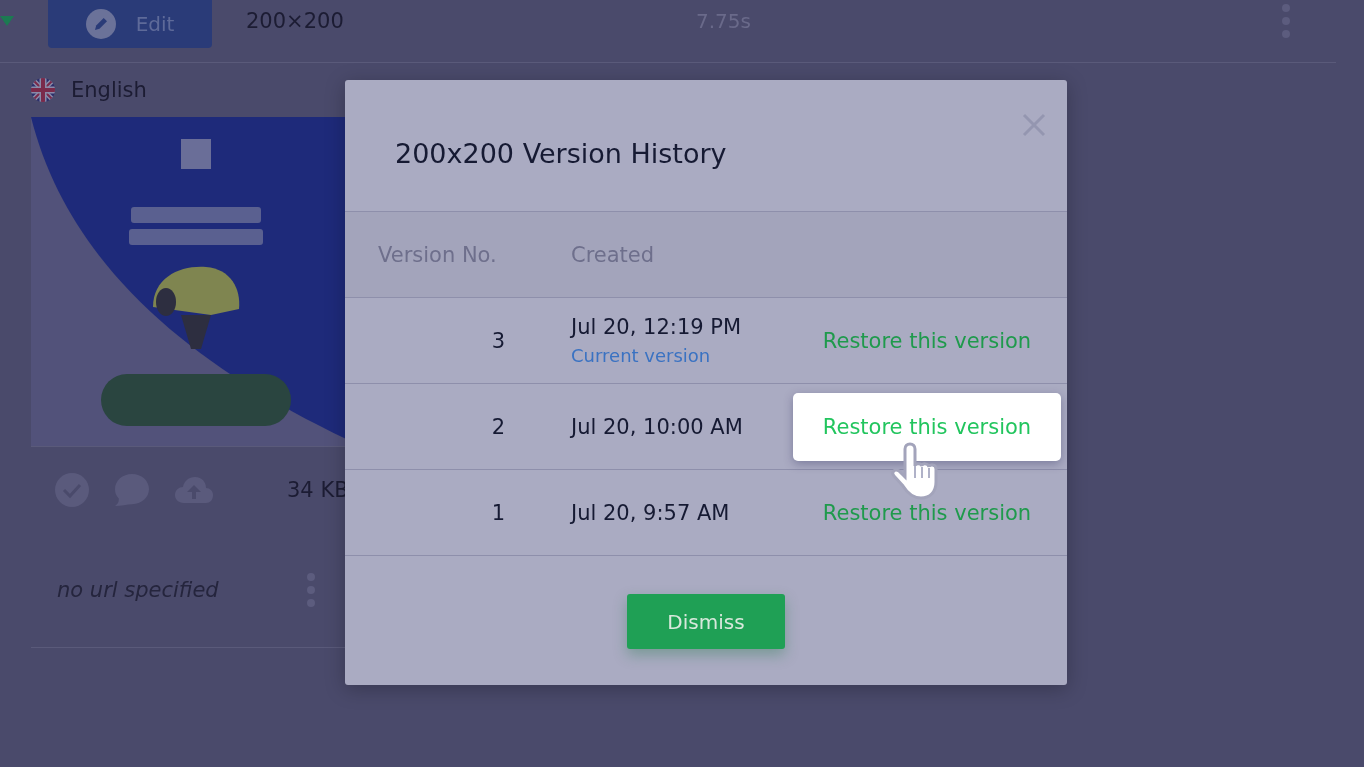 This screenshot has width=1364, height=767. What do you see at coordinates (651, 512) in the screenshot?
I see `created-date: Jul 20, 9:57 AM` at bounding box center [651, 512].